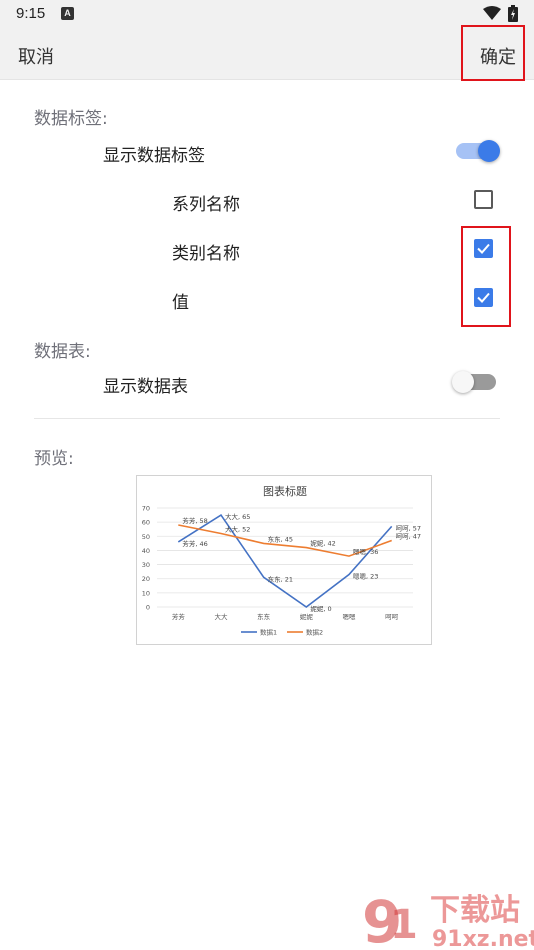  Describe the element at coordinates (365, 552) in the screenshot. I see `data-label: 嗯嗯, 36` at that location.